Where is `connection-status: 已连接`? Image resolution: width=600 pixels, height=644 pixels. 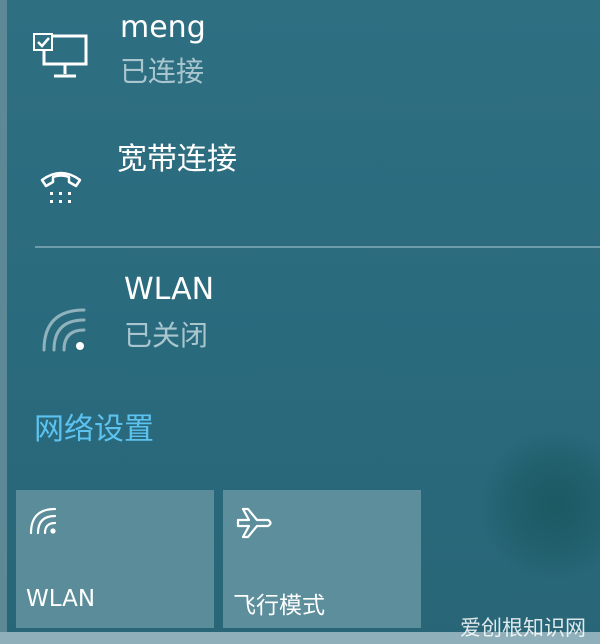 connection-status: 已连接 is located at coordinates (162, 71).